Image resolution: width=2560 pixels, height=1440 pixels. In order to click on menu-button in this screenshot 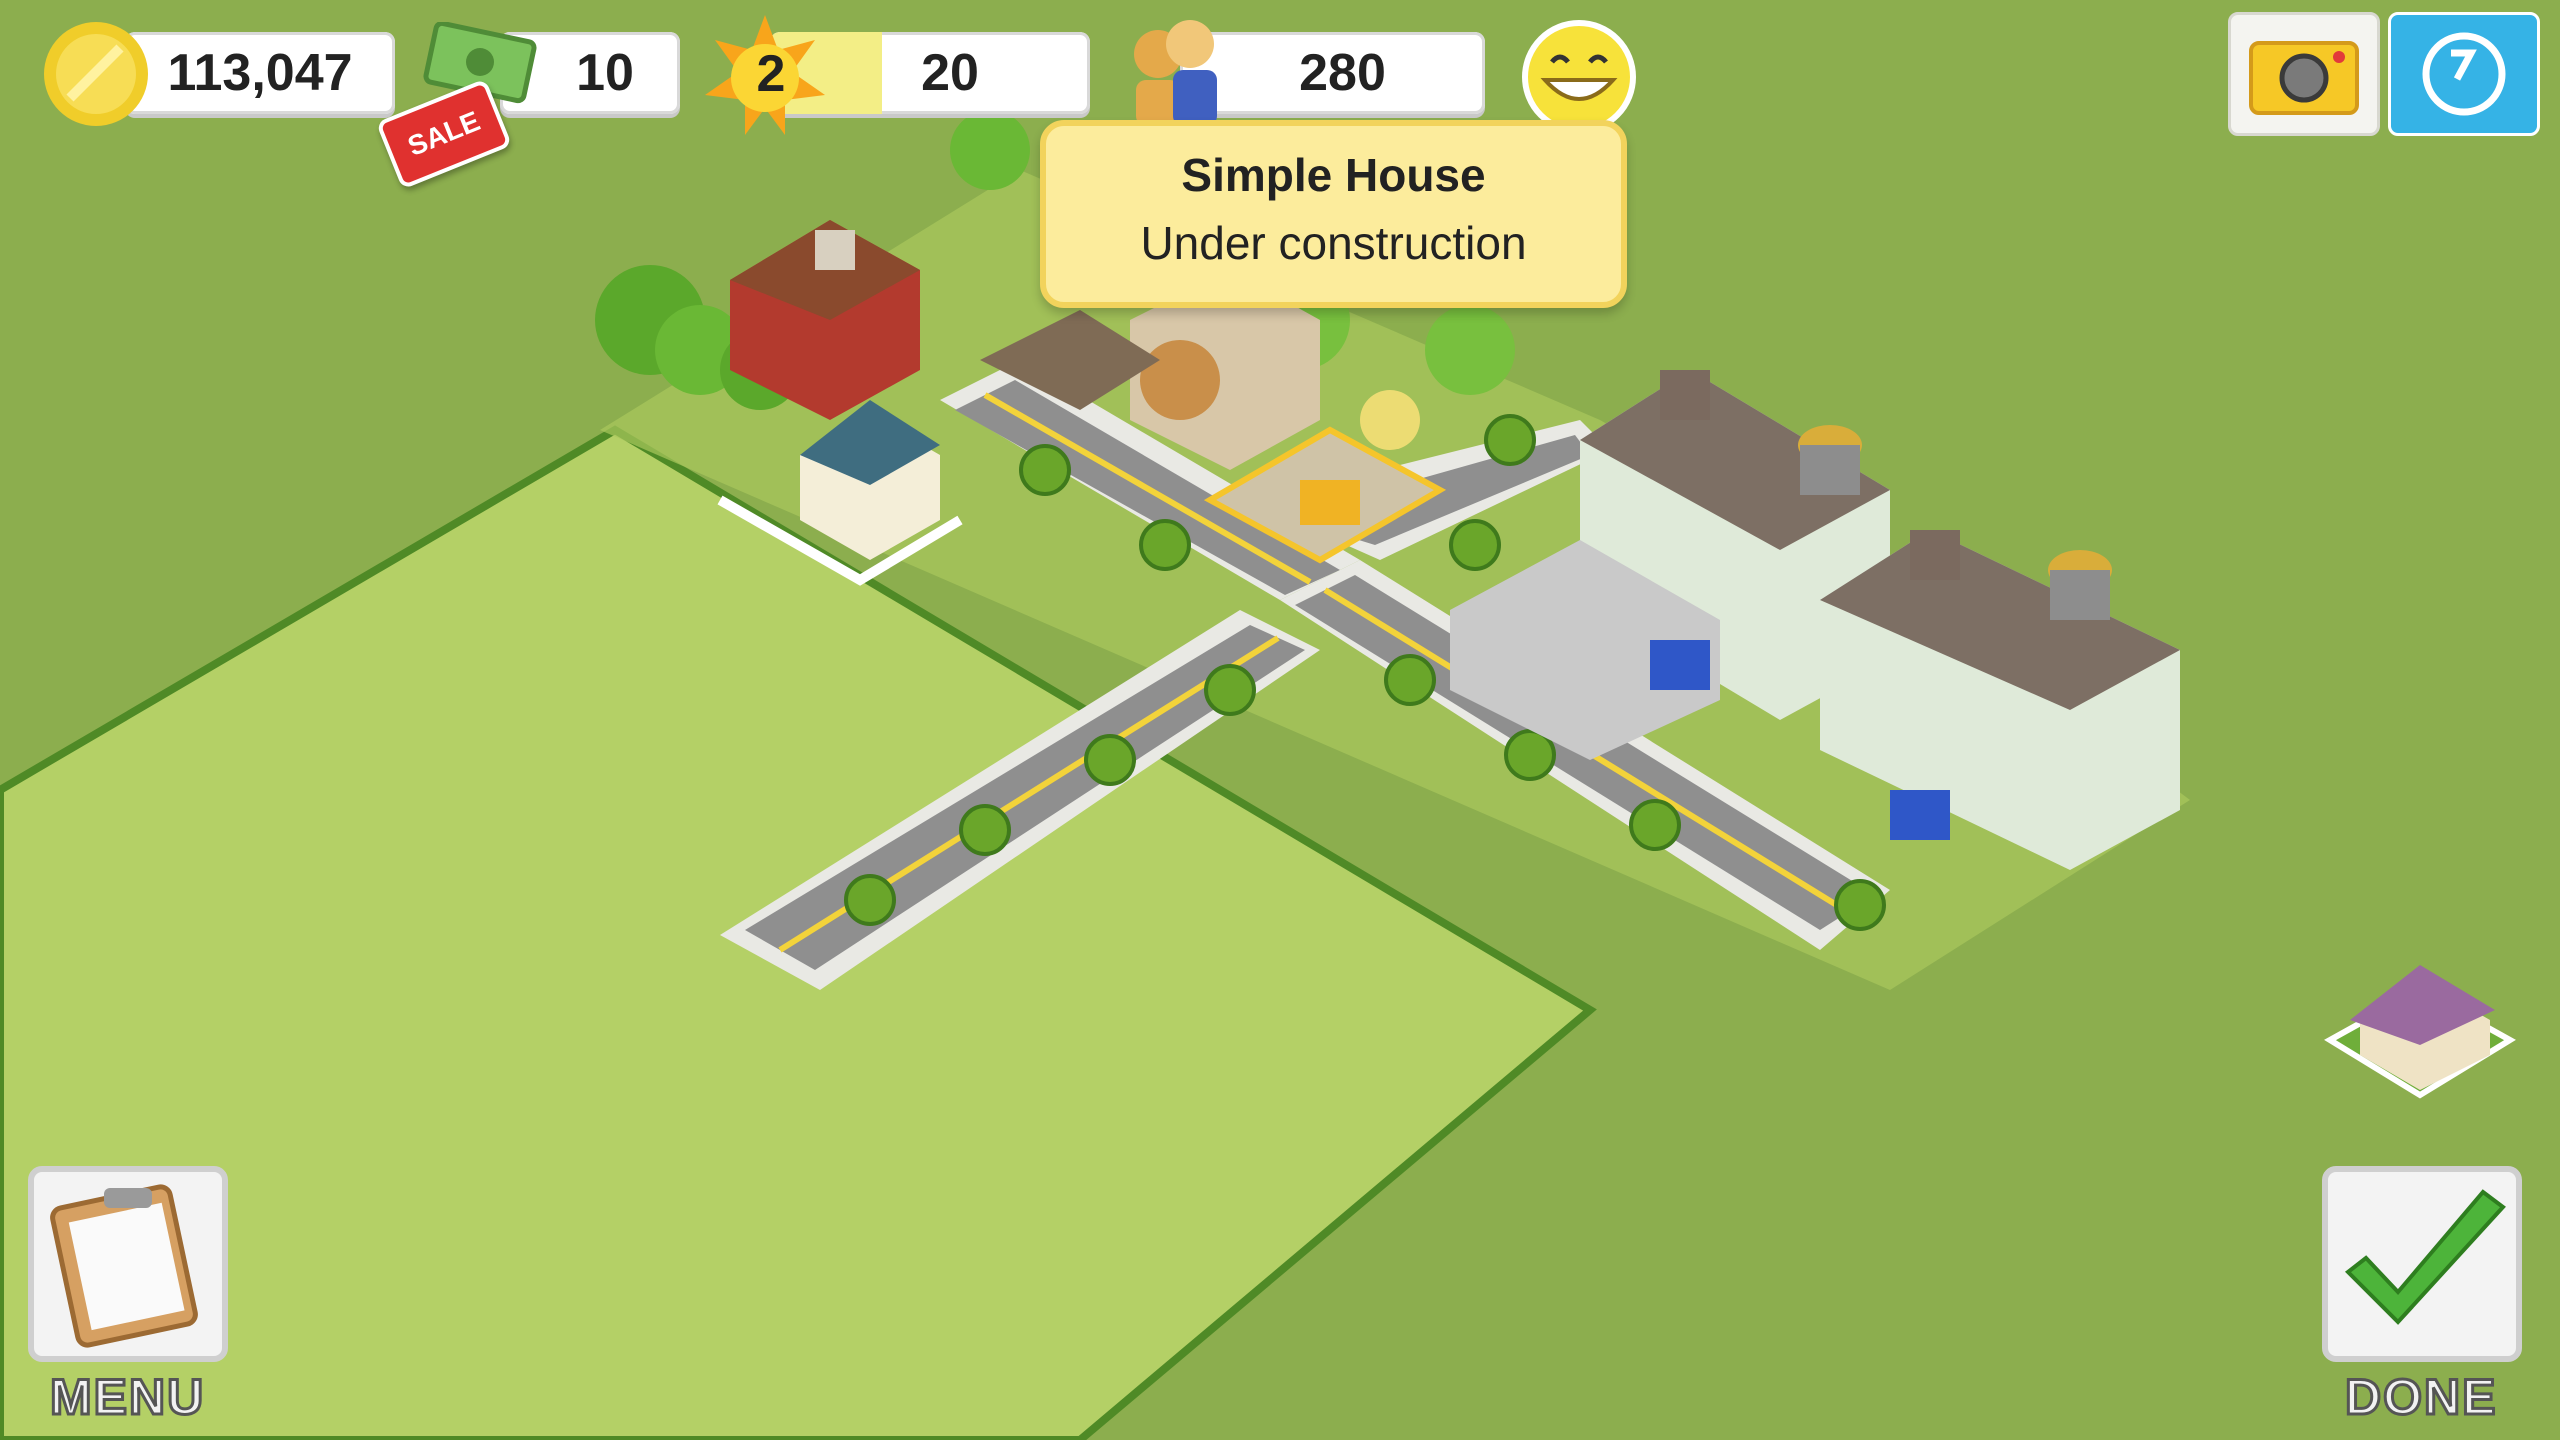, I will do `click(128, 1264)`.